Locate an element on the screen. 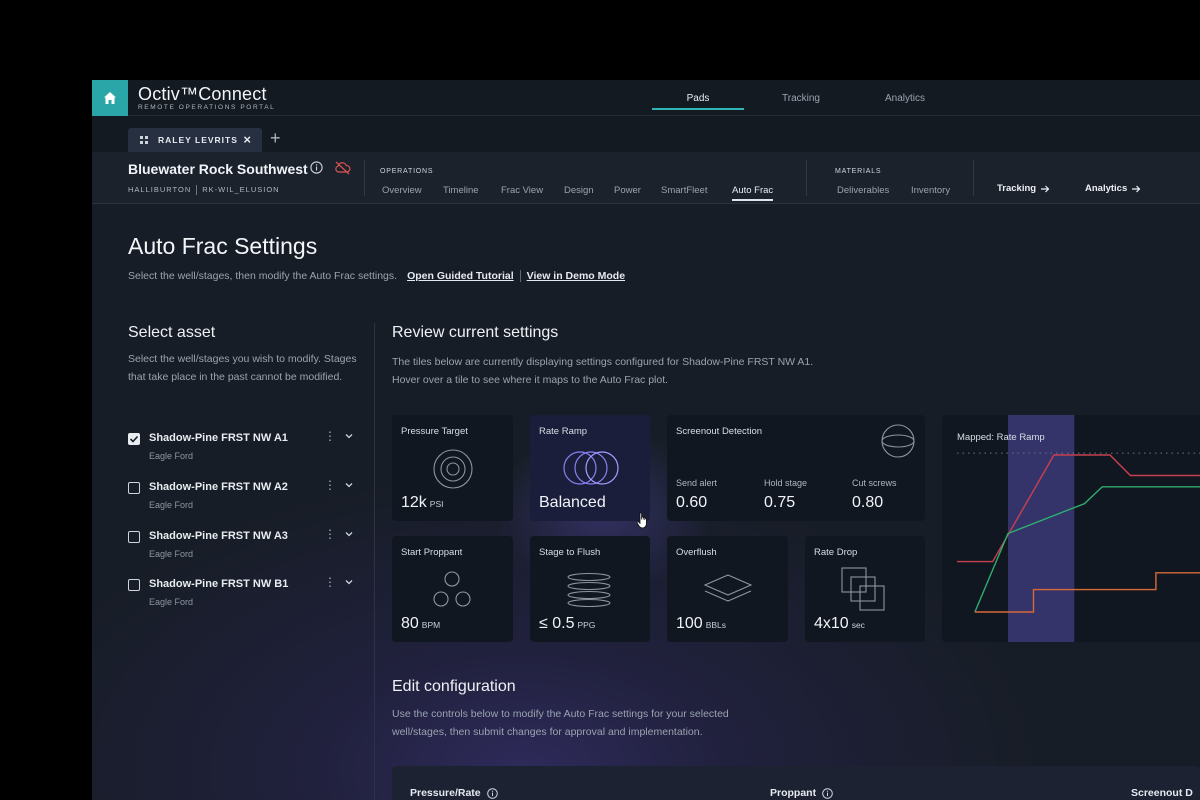 The width and height of the screenshot is (1200, 800). tile-value-number: 12k is located at coordinates (414, 502).